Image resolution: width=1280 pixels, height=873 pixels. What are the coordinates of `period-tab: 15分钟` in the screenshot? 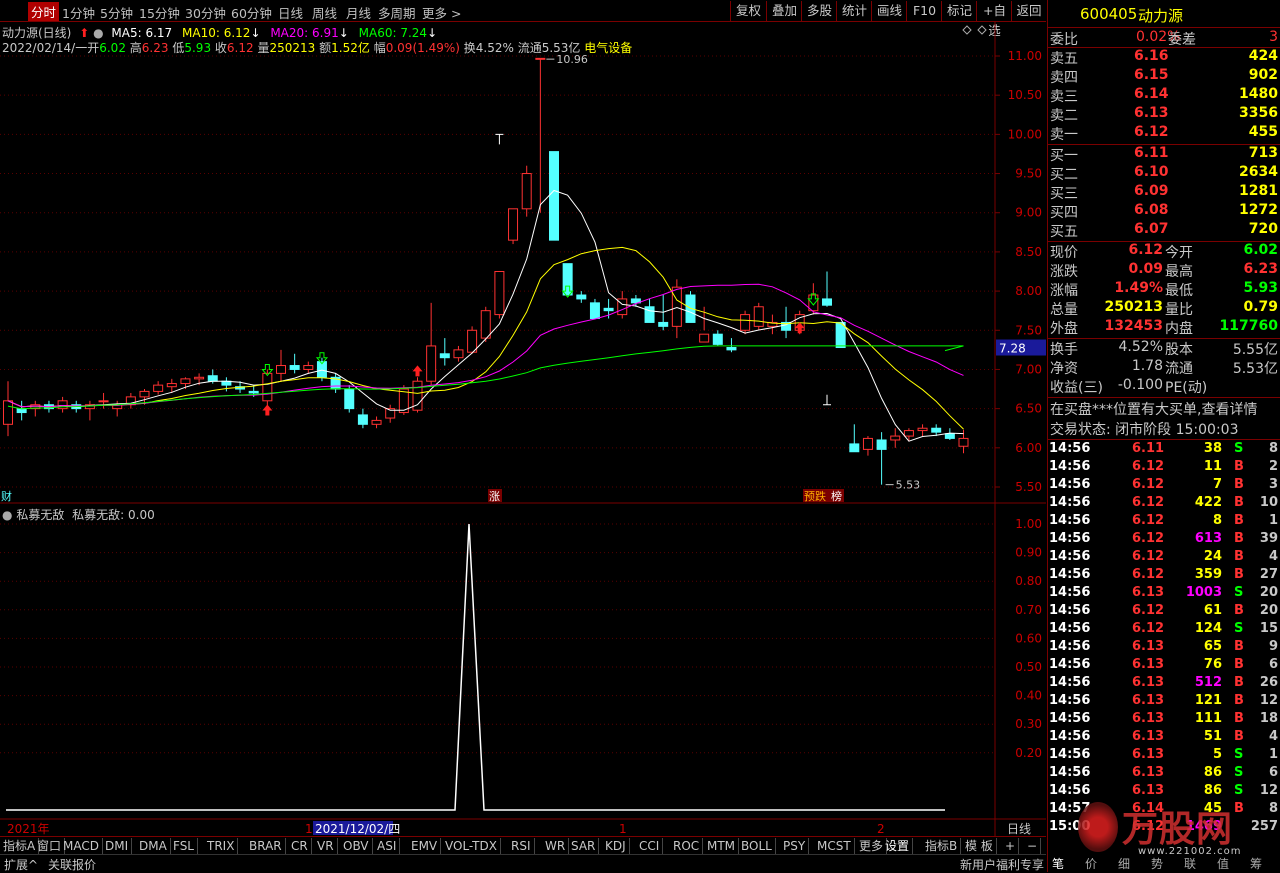 It's located at (159, 12).